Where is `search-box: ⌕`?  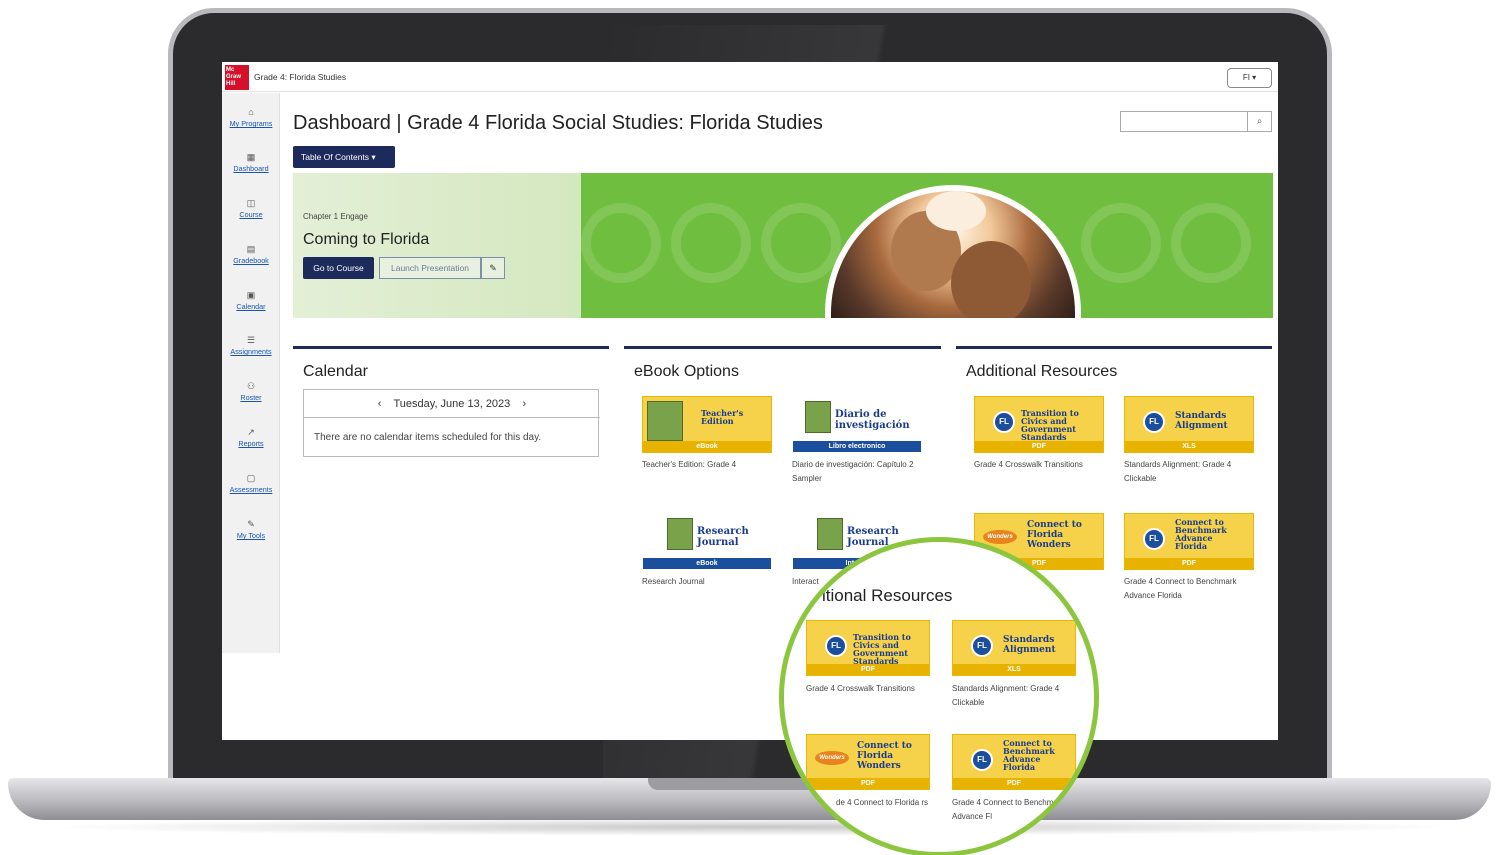 search-box: ⌕ is located at coordinates (1196, 121).